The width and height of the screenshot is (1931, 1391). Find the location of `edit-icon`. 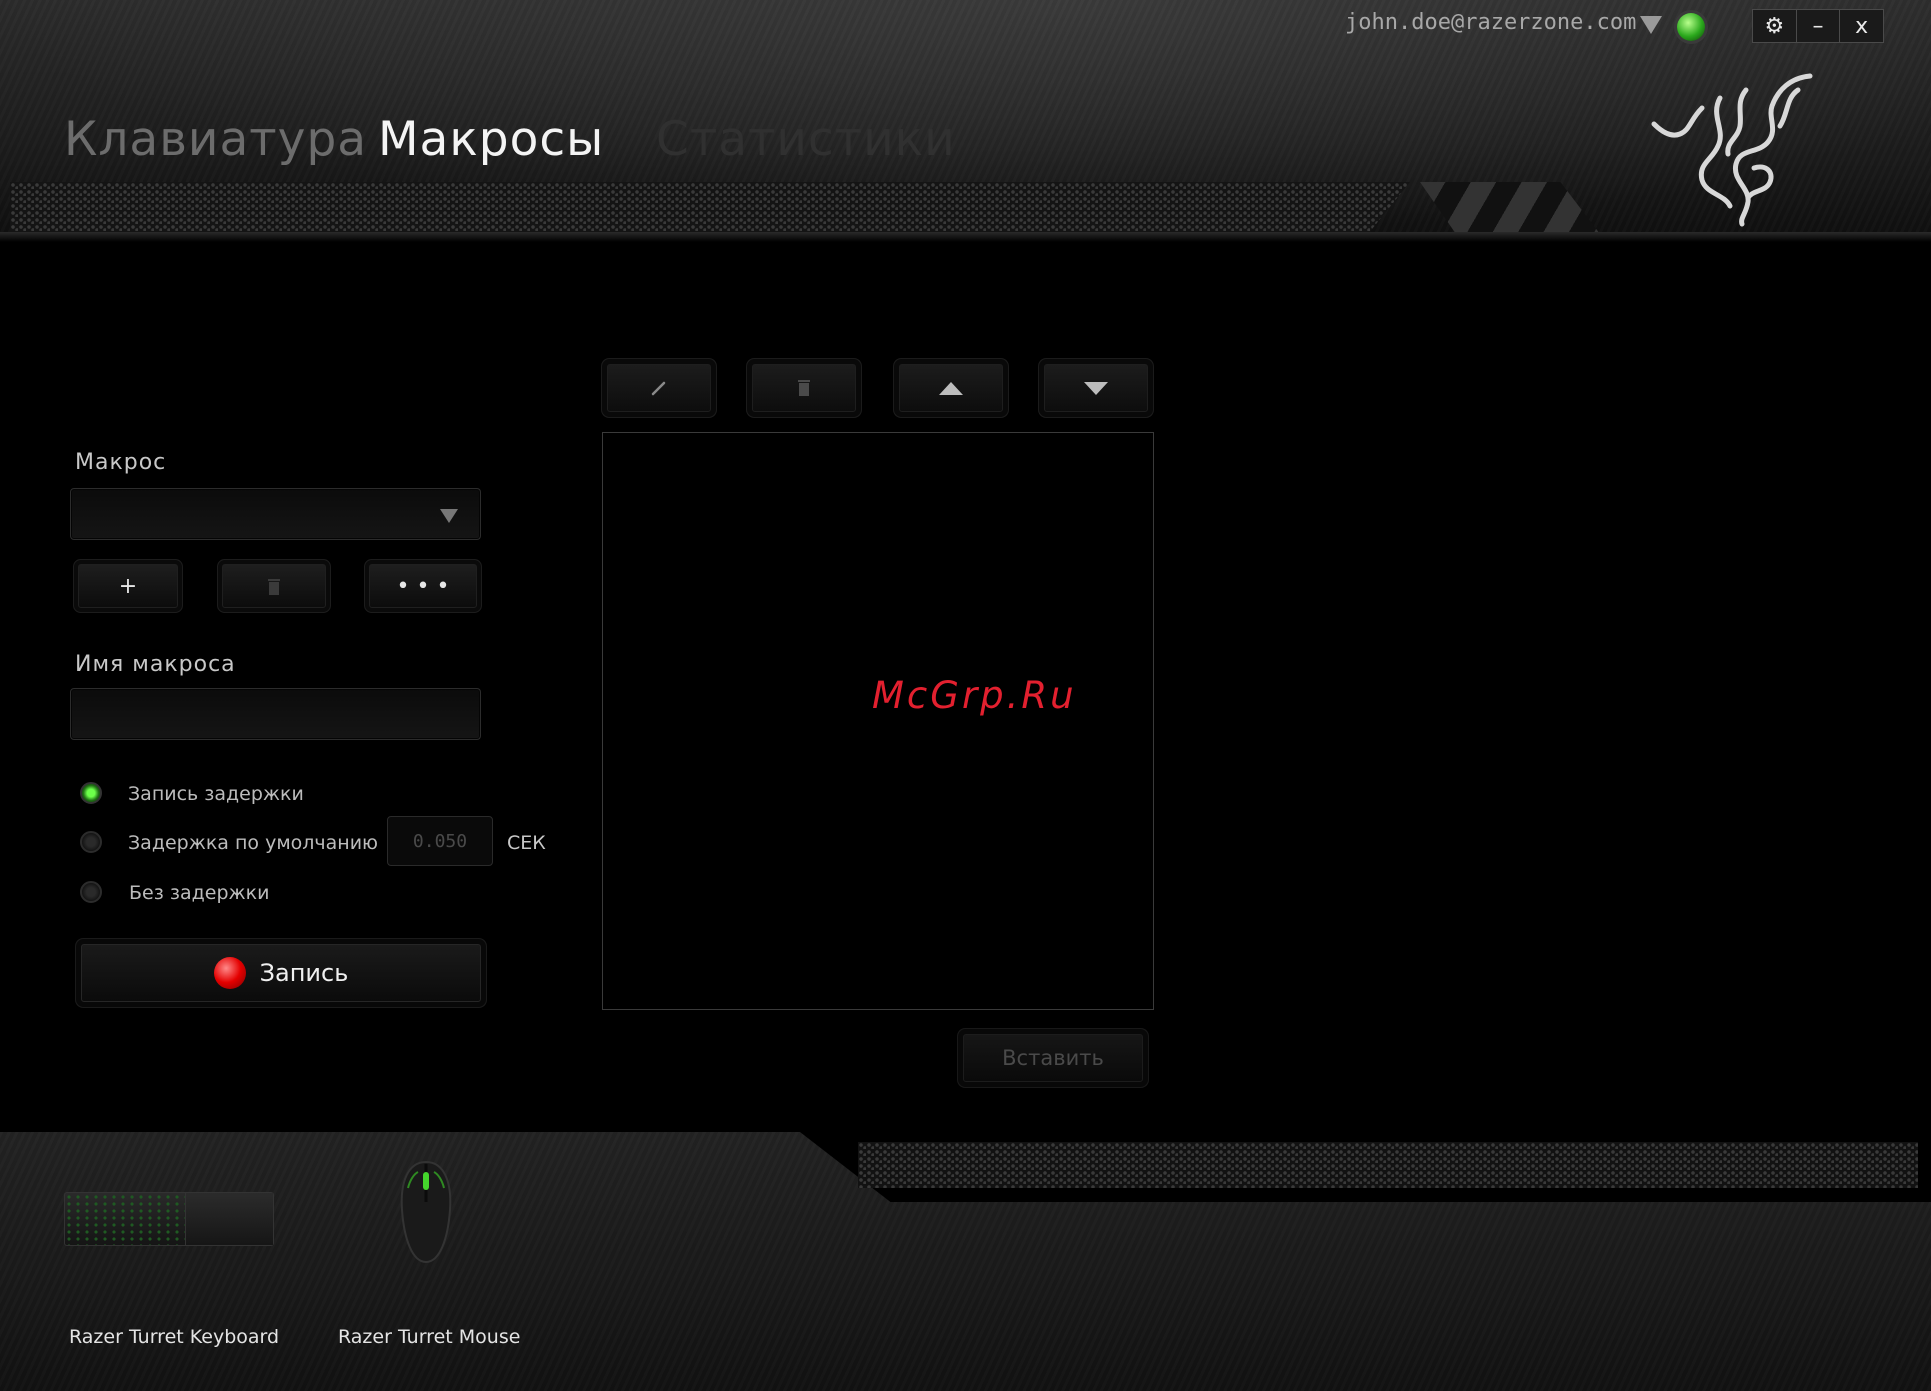

edit-icon is located at coordinates (658, 388).